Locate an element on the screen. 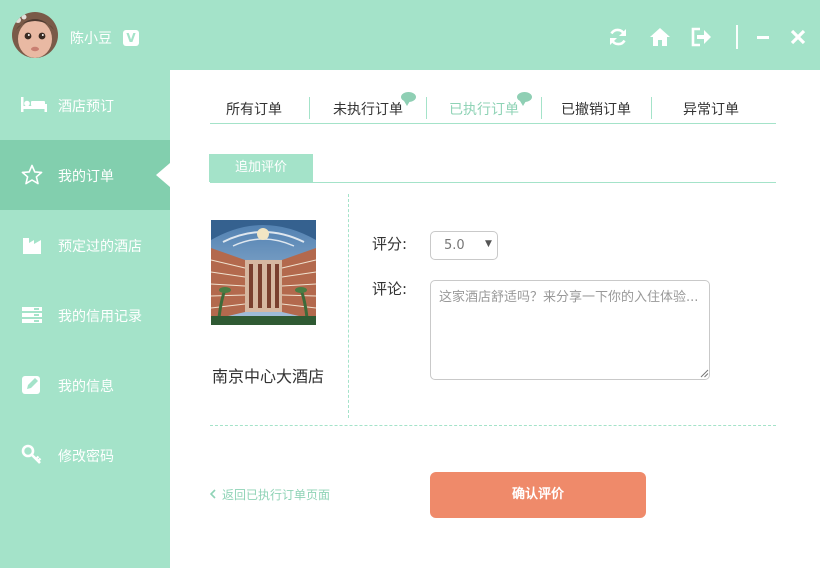 The width and height of the screenshot is (820, 568). sidebar-item-credit-record: 我的信用记录 is located at coordinates (85, 315).